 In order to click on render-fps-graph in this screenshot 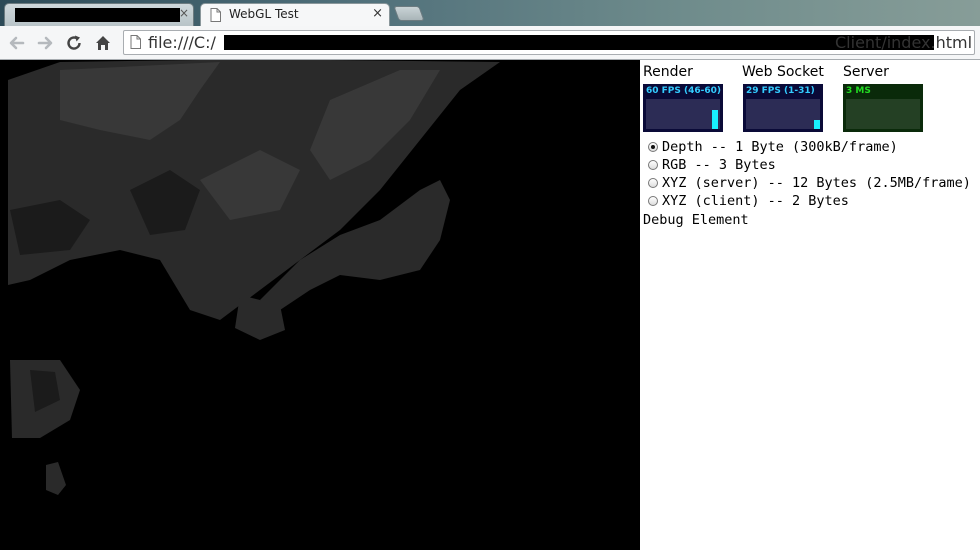, I will do `click(683, 114)`.